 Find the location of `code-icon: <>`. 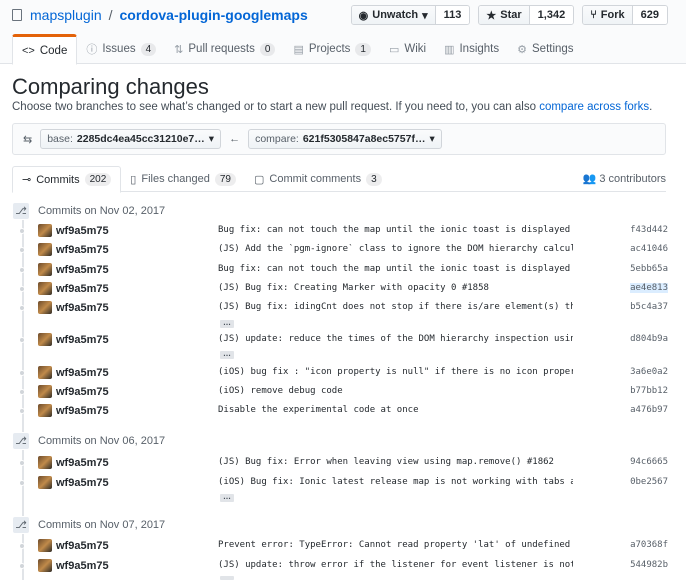

code-icon: <> is located at coordinates (28, 50).